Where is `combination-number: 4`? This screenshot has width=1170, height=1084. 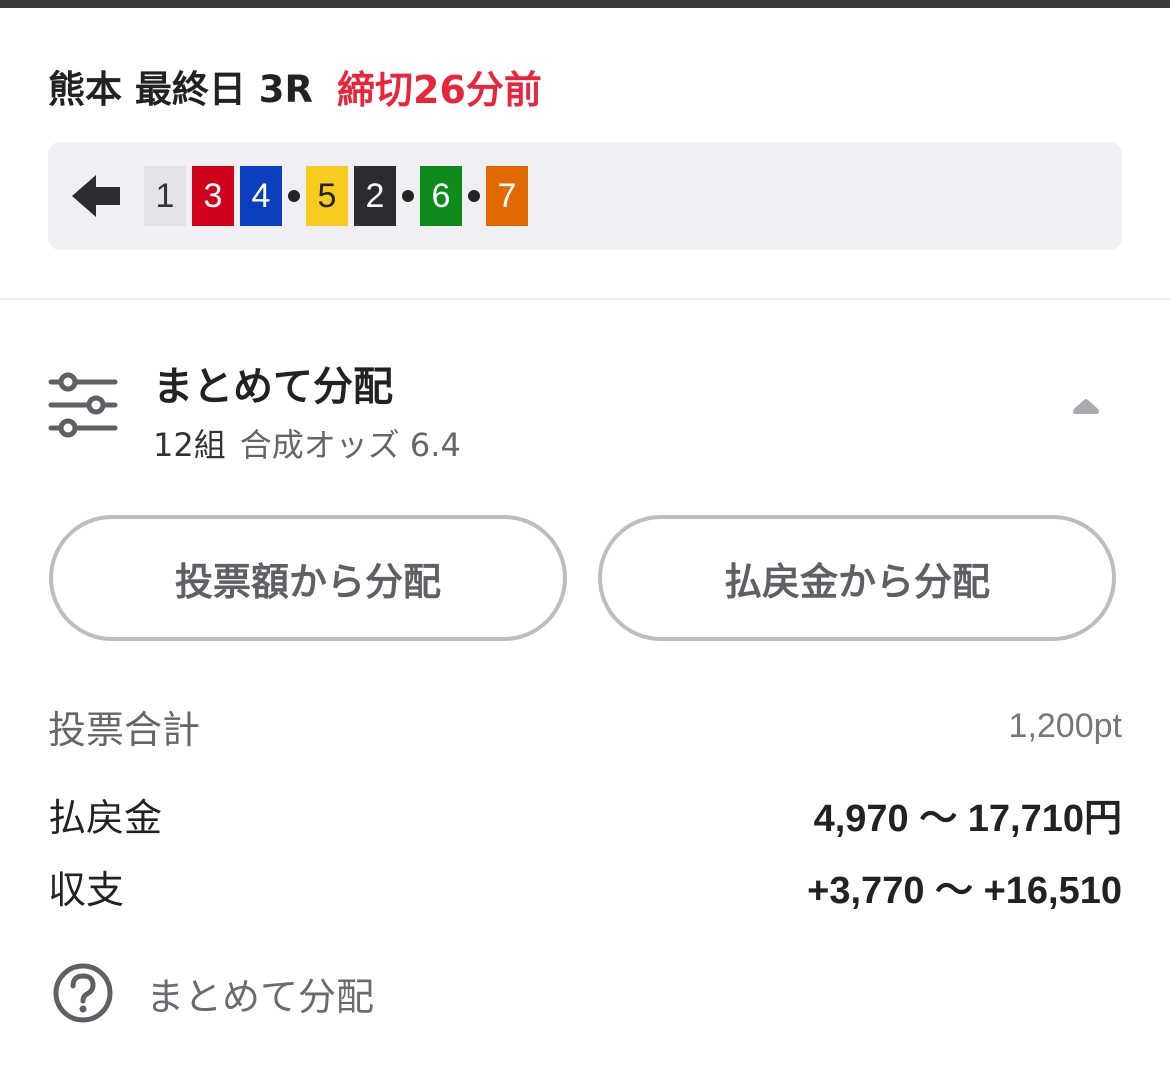 combination-number: 4 is located at coordinates (261, 196).